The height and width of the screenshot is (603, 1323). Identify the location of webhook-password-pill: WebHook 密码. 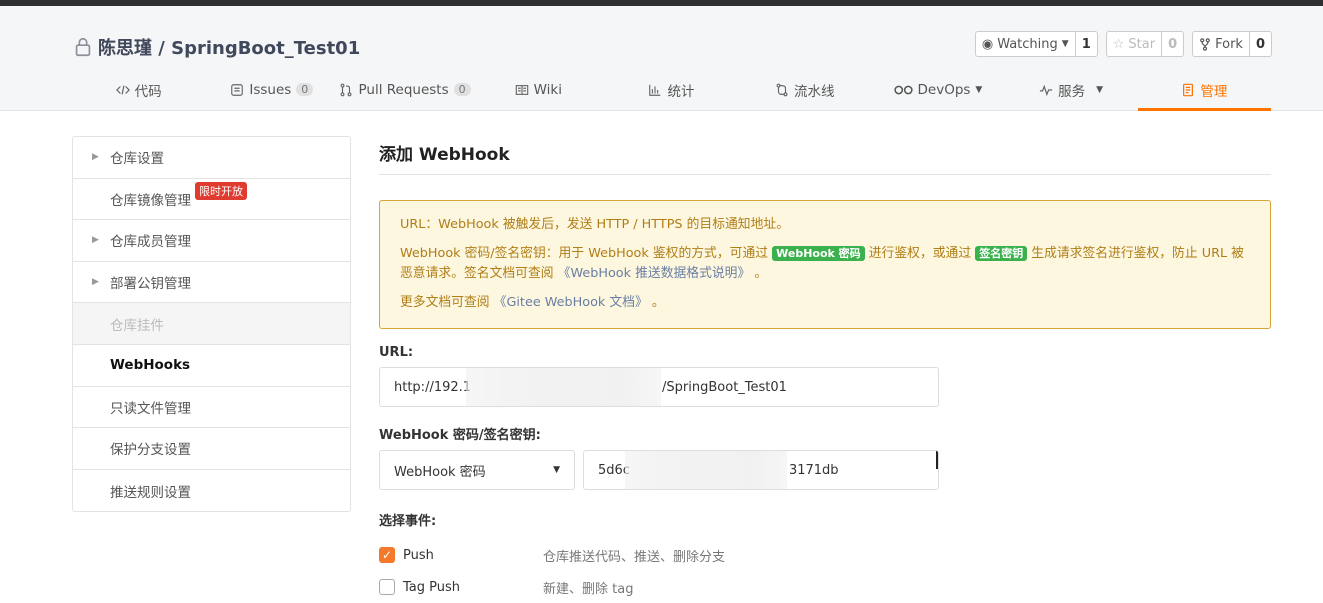
(818, 253).